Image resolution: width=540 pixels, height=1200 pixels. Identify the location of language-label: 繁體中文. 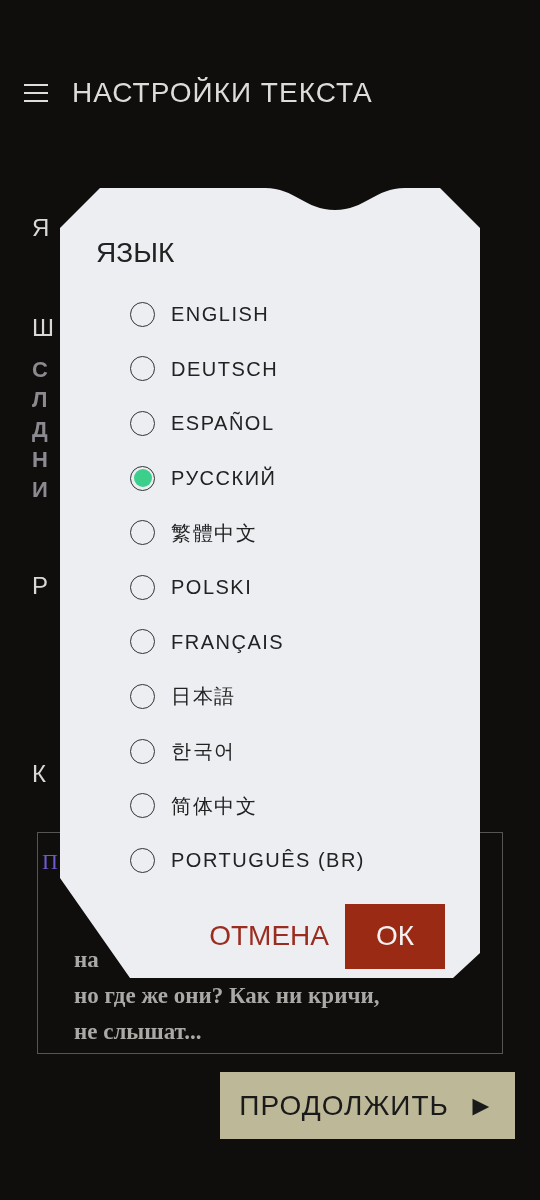
(214, 533).